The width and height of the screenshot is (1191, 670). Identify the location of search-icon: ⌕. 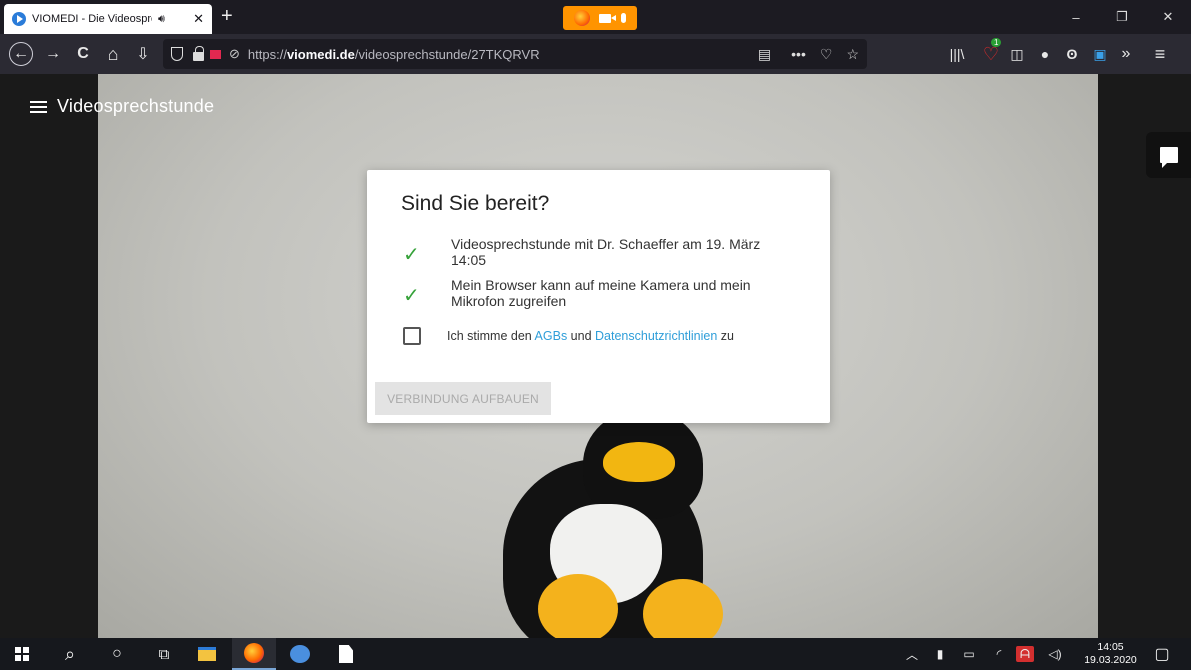
(70, 654).